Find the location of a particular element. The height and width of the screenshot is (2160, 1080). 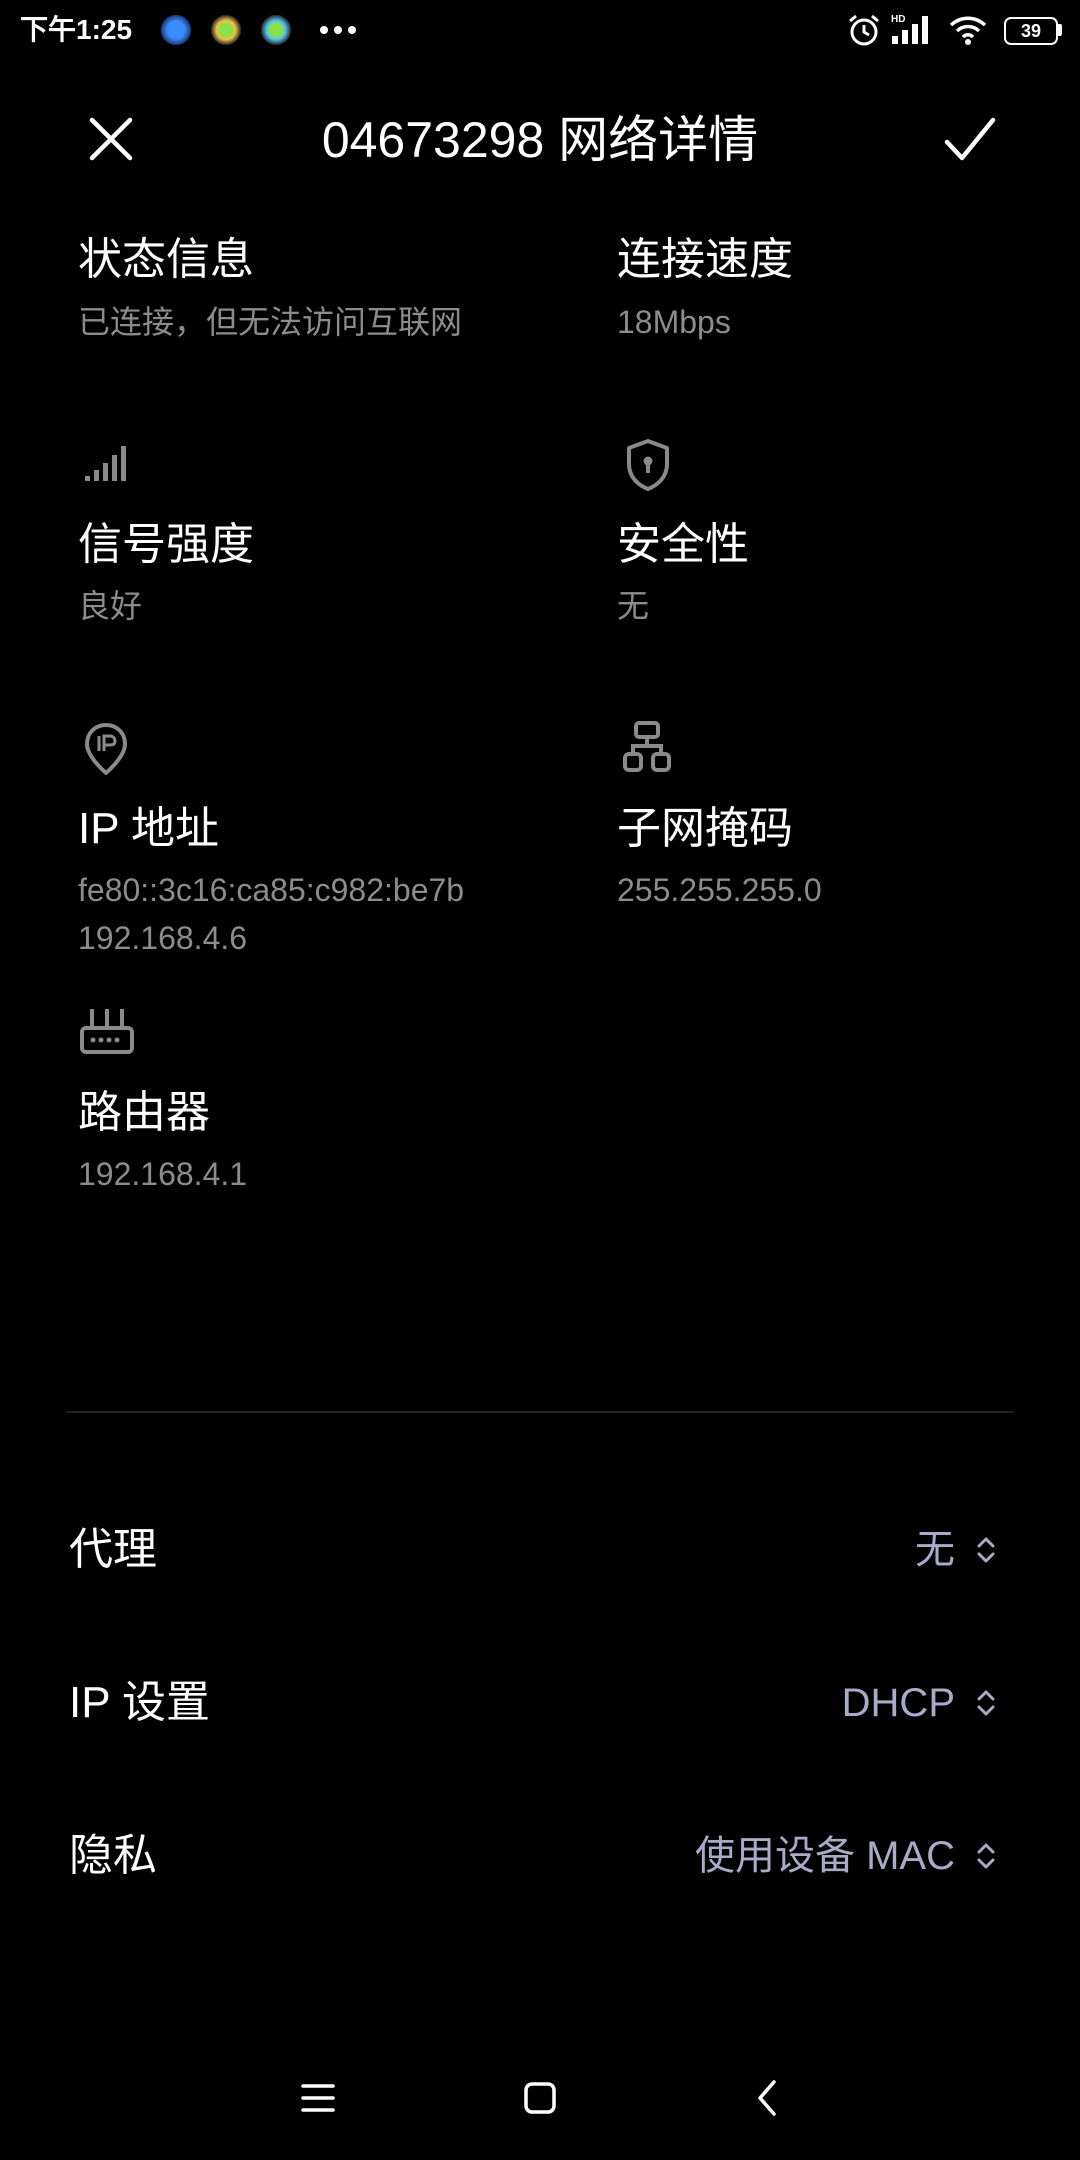

menu-icon is located at coordinates (318, 2098).